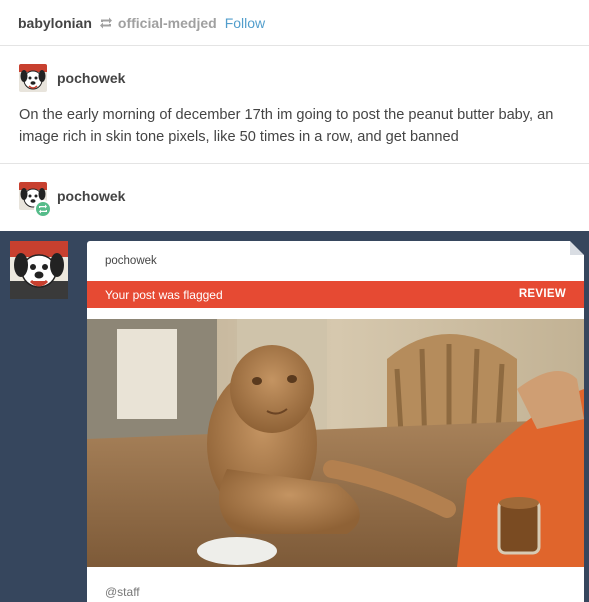 The width and height of the screenshot is (589, 602). What do you see at coordinates (106, 23) in the screenshot?
I see `reblog-icon` at bounding box center [106, 23].